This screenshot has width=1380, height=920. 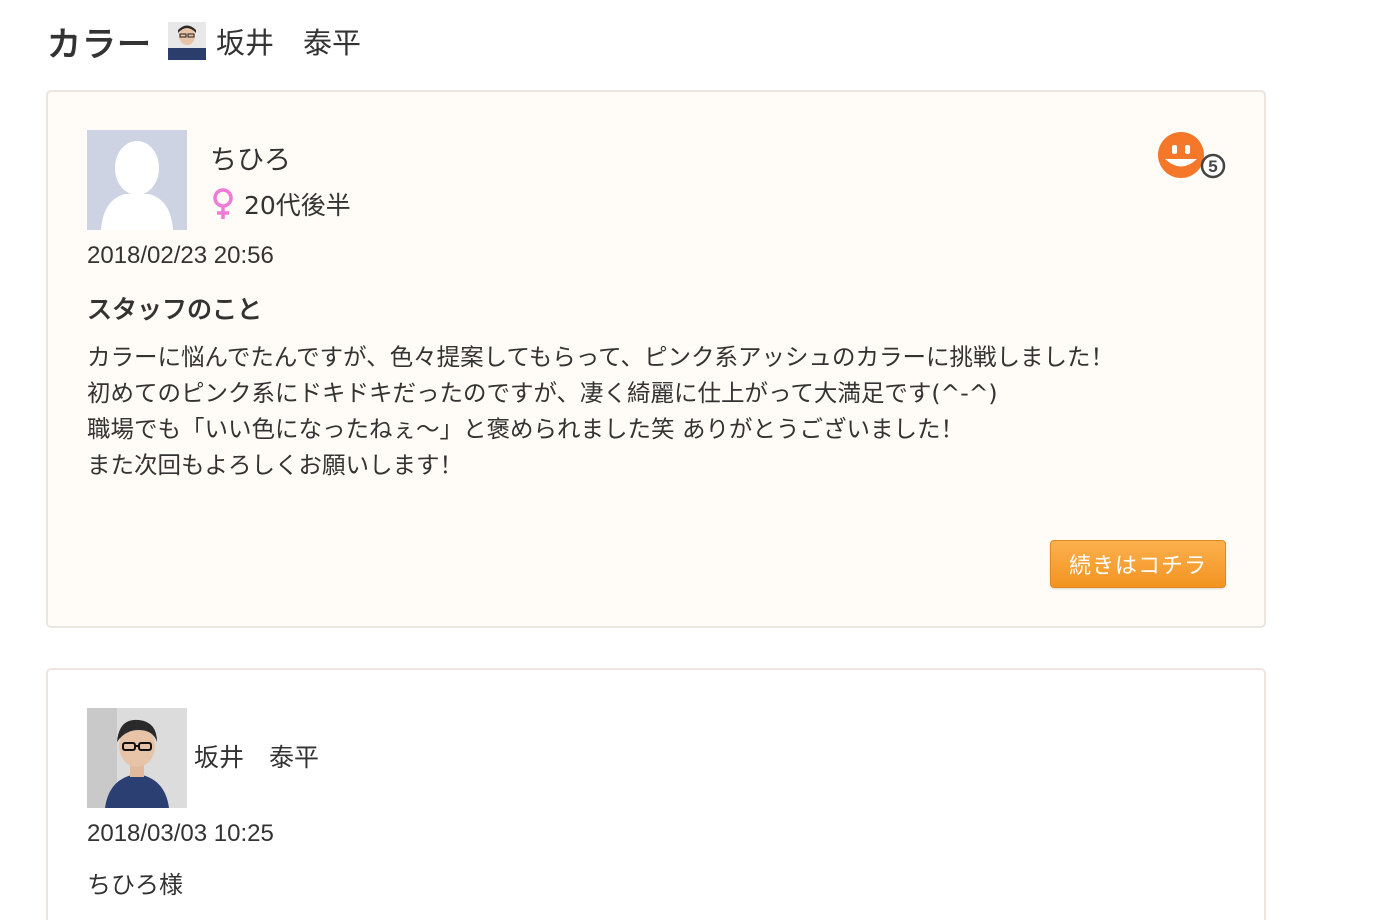 I want to click on stylist-name: 坂井 泰平, so click(x=288, y=41).